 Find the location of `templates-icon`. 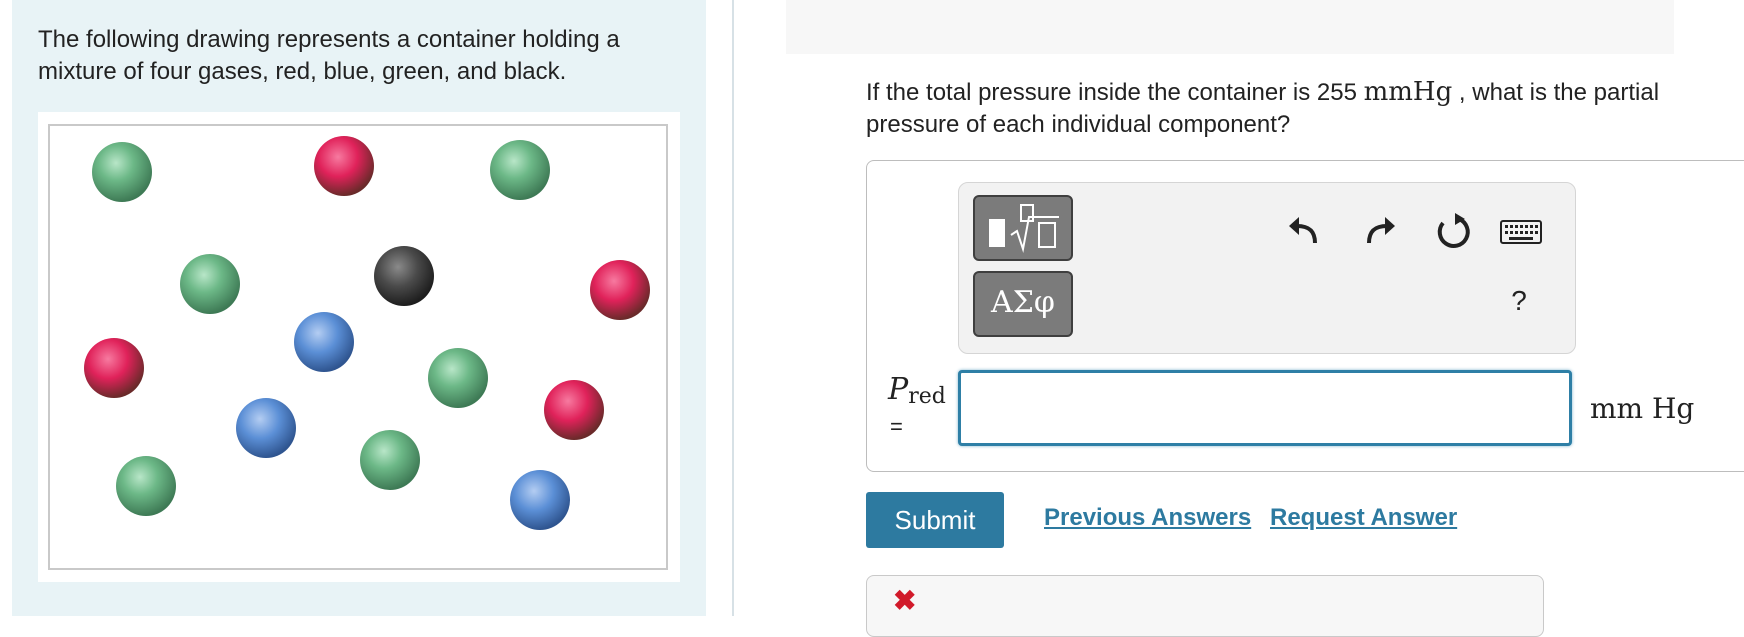

templates-icon is located at coordinates (1024, 228).